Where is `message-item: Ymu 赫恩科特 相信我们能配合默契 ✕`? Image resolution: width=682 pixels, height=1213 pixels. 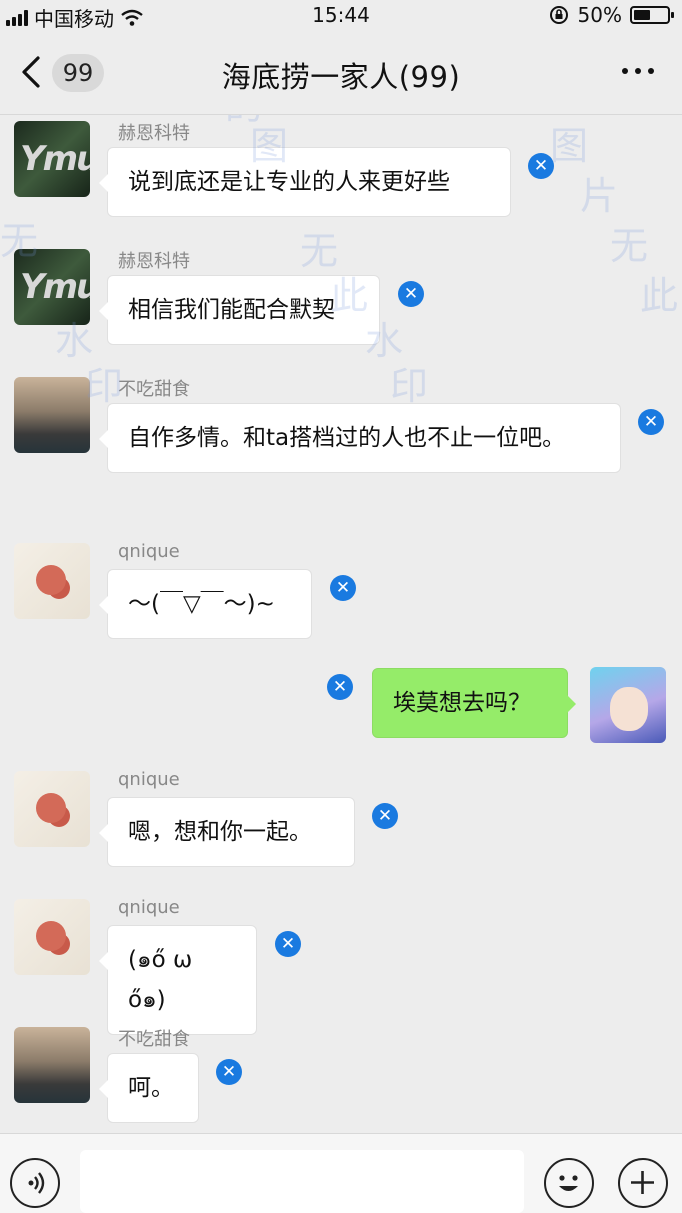
message-item: Ymu 赫恩科特 相信我们能配合默契 ✕ is located at coordinates (341, 303).